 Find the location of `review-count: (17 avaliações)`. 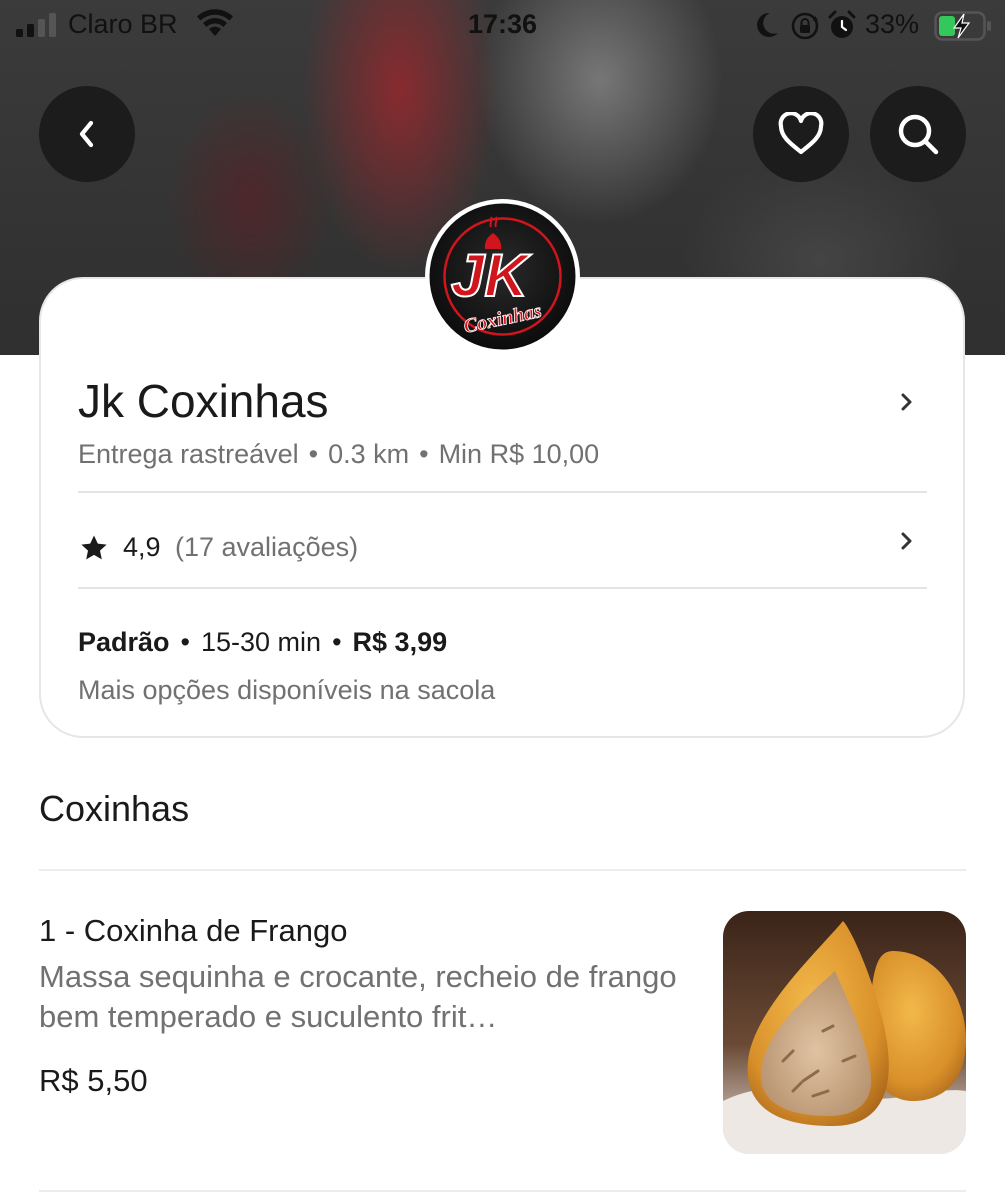

review-count: (17 avaliações) is located at coordinates (267, 547).